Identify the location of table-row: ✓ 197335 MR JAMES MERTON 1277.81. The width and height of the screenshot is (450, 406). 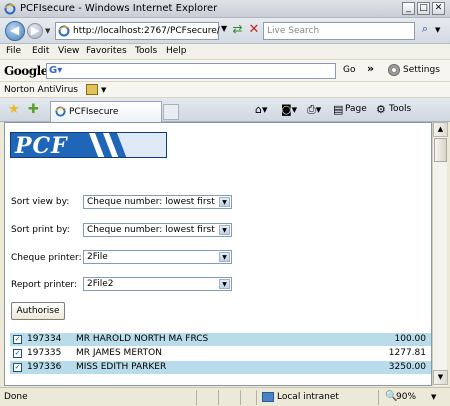
(220, 353).